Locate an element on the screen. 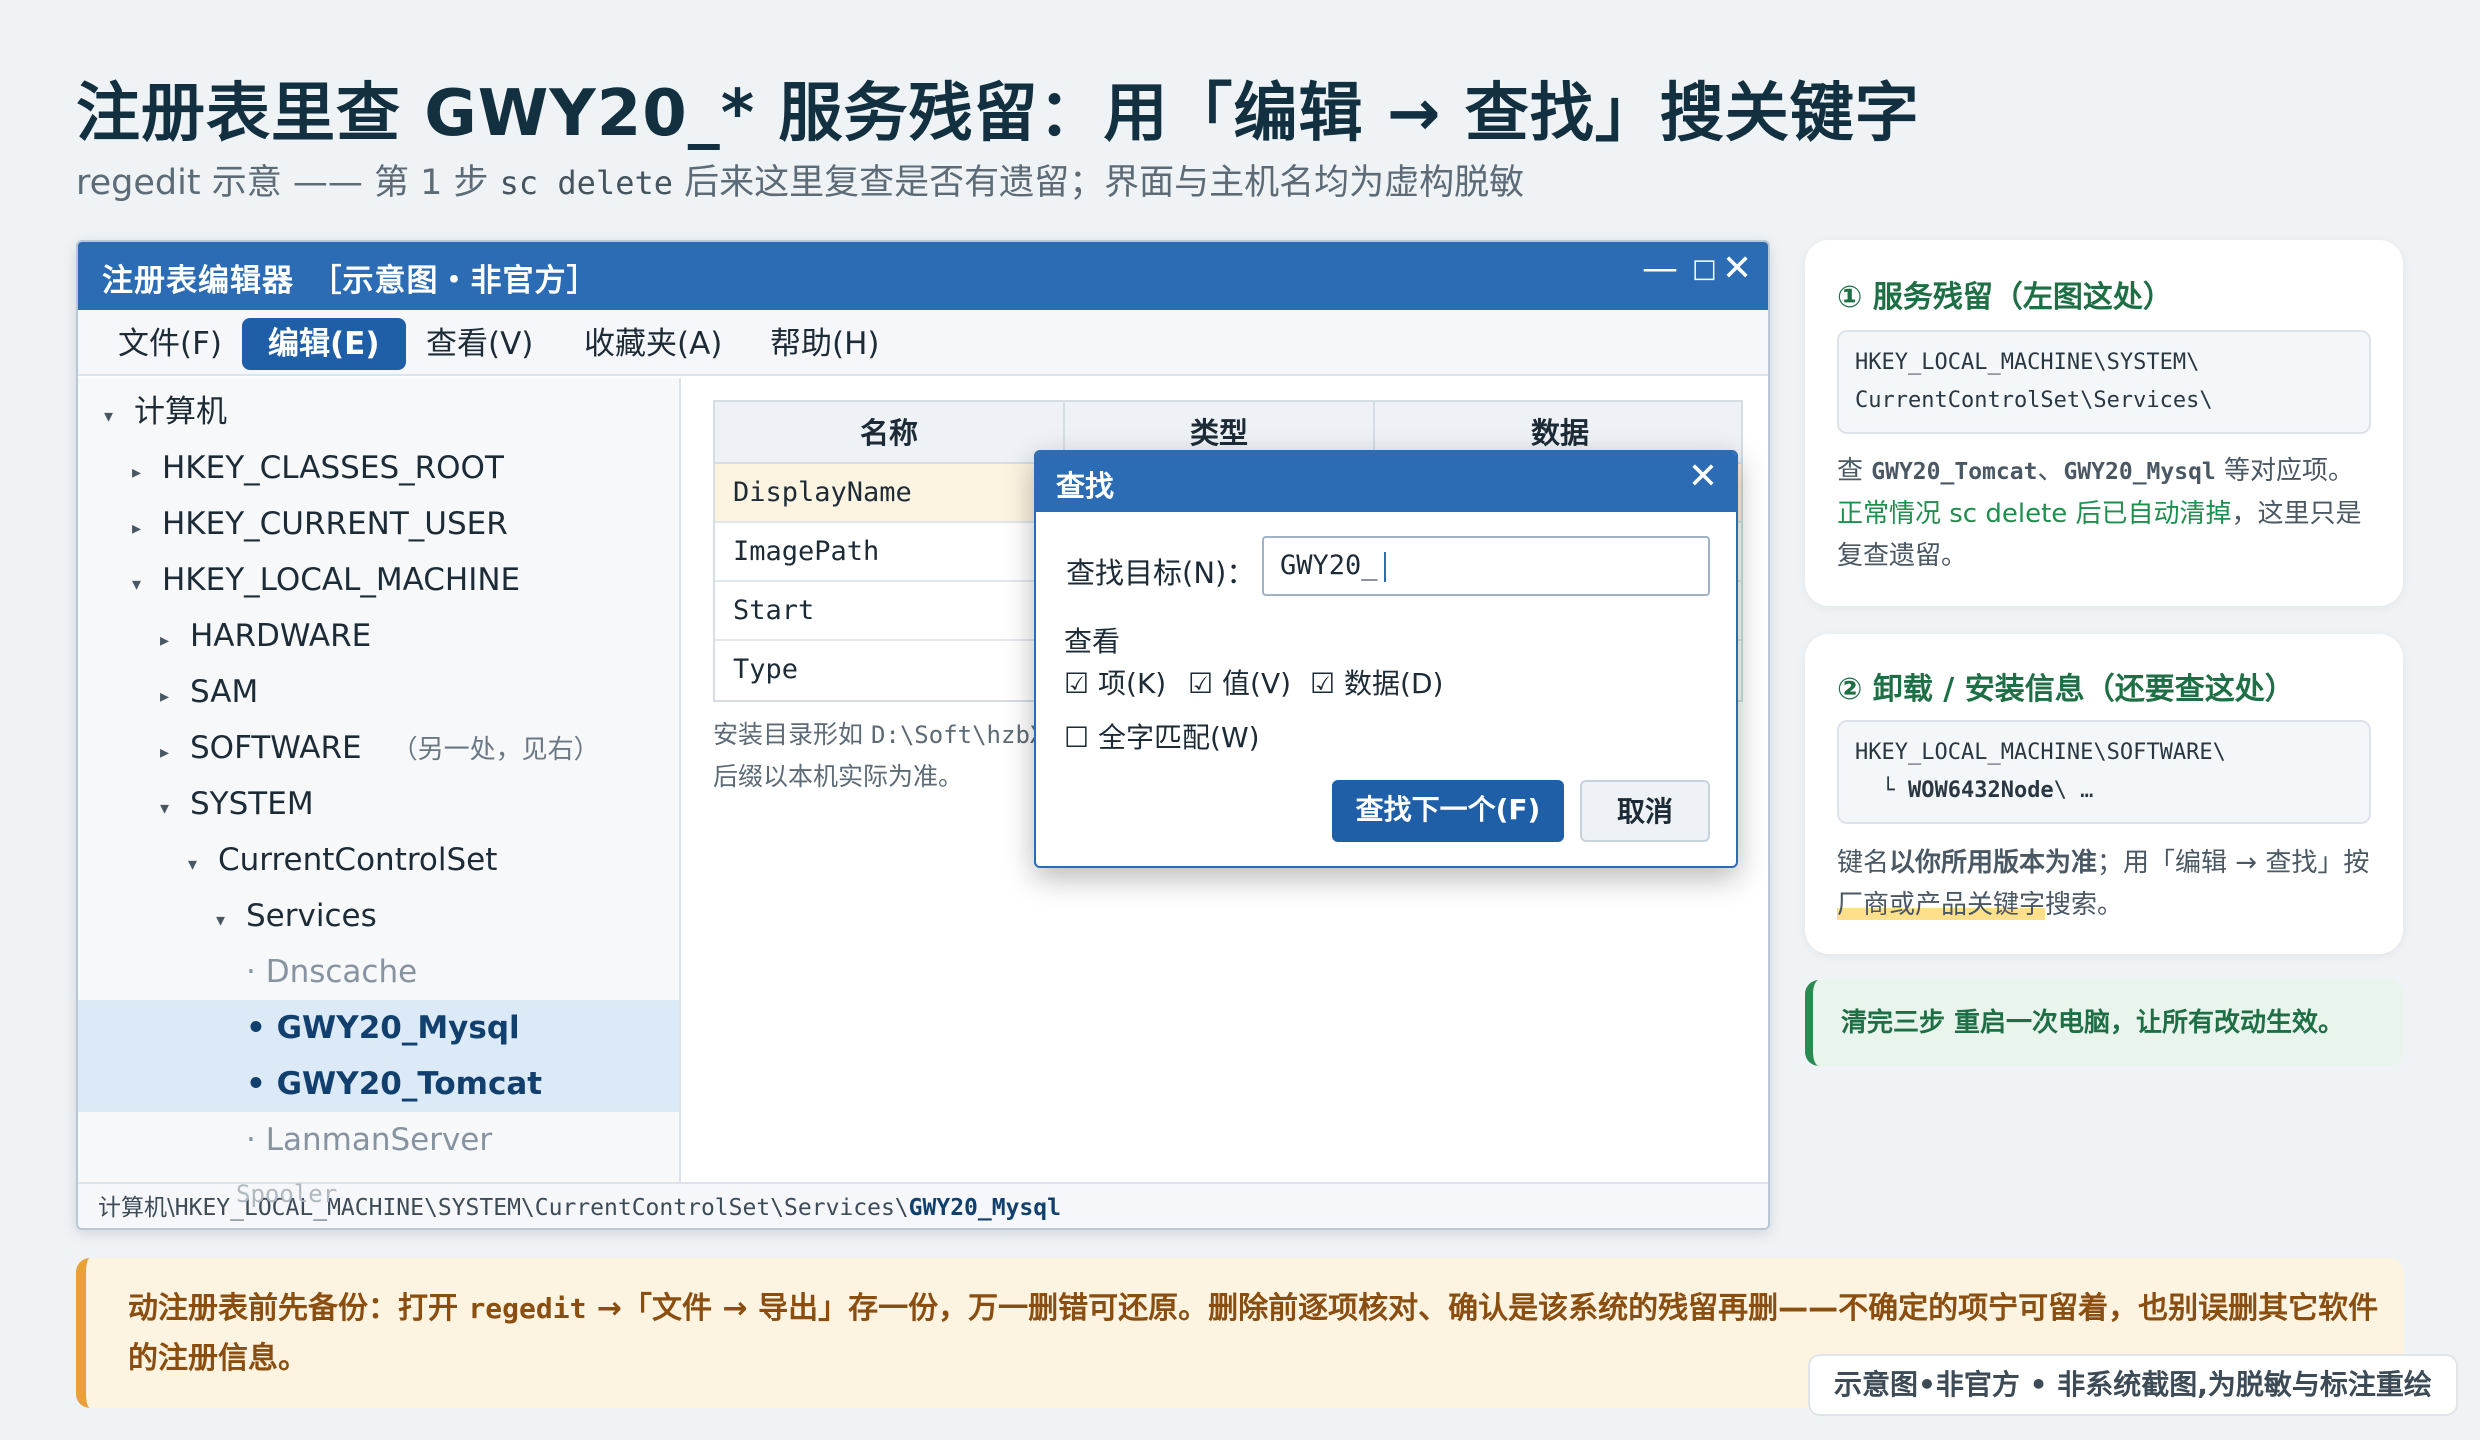  find-titlebar: 查找 ✕ is located at coordinates (1386, 482).